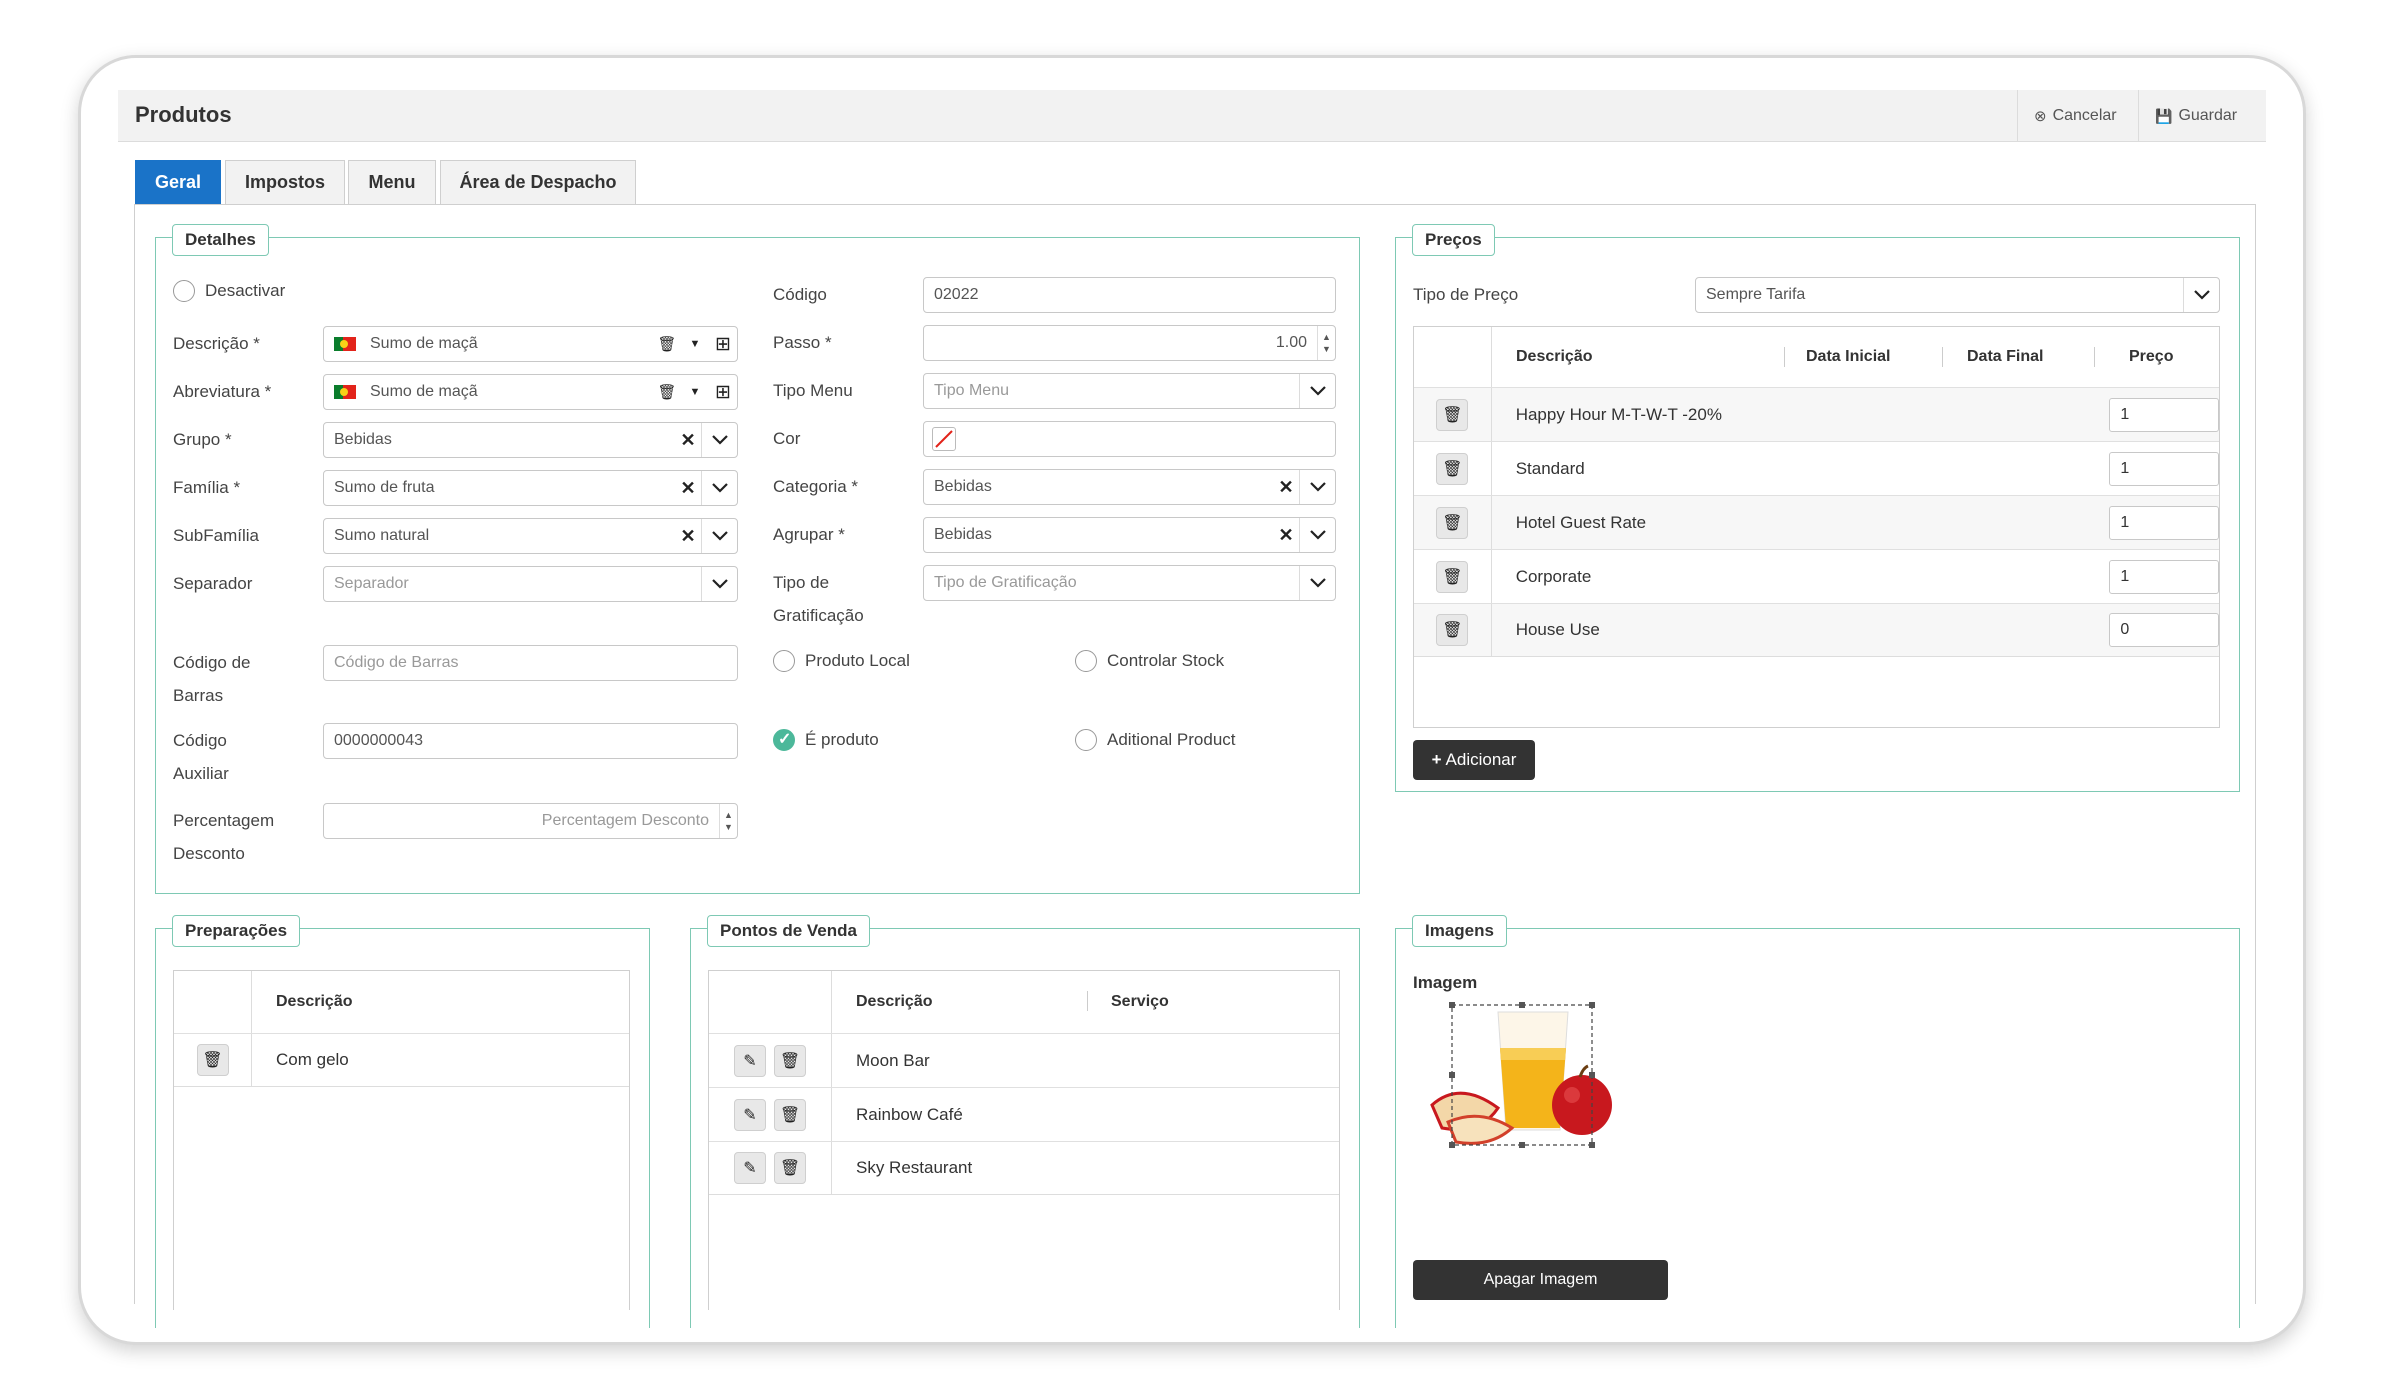  Describe the element at coordinates (816, 486) in the screenshot. I see `category-label: Categoria *` at that location.